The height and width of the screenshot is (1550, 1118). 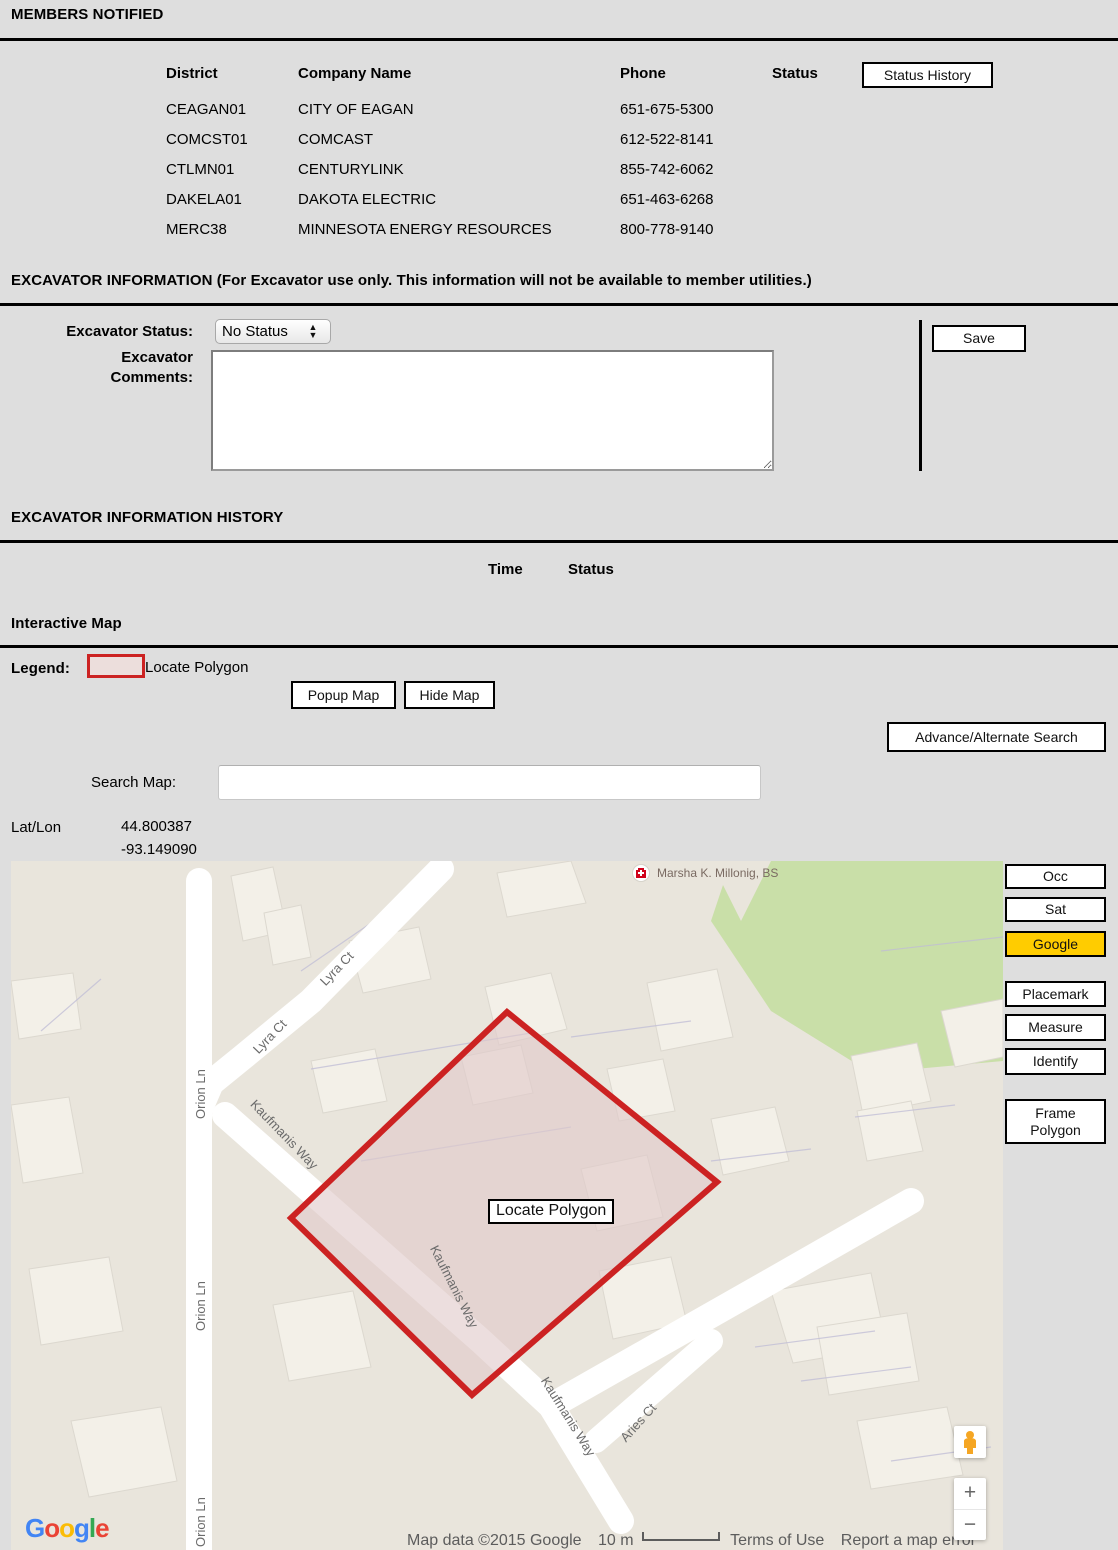 What do you see at coordinates (667, 229) in the screenshot?
I see `table-row: 800-778-9140` at bounding box center [667, 229].